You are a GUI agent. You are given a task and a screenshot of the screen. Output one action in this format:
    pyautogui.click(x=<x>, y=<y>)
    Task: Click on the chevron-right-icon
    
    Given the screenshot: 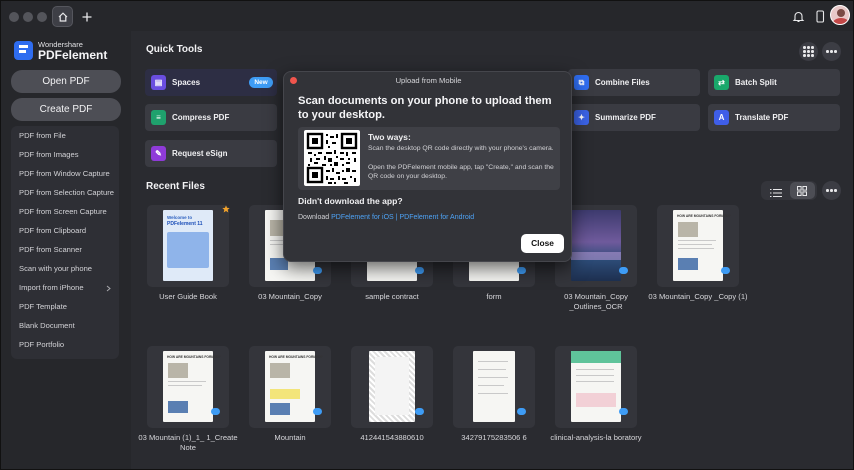 What is the action you would take?
    pyautogui.click(x=108, y=288)
    